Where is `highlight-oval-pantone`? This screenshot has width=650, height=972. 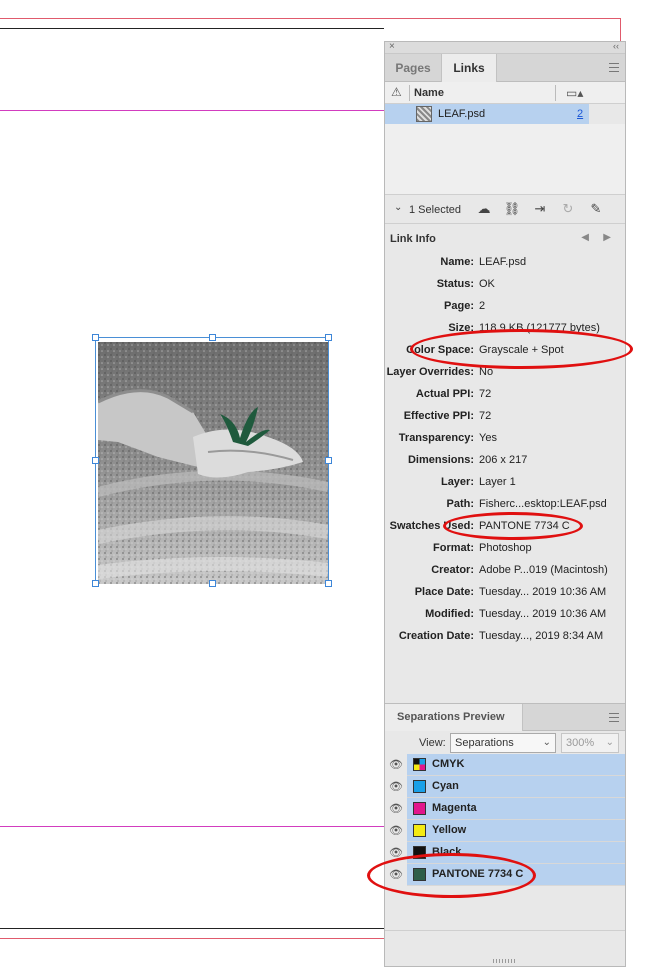 highlight-oval-pantone is located at coordinates (451, 875).